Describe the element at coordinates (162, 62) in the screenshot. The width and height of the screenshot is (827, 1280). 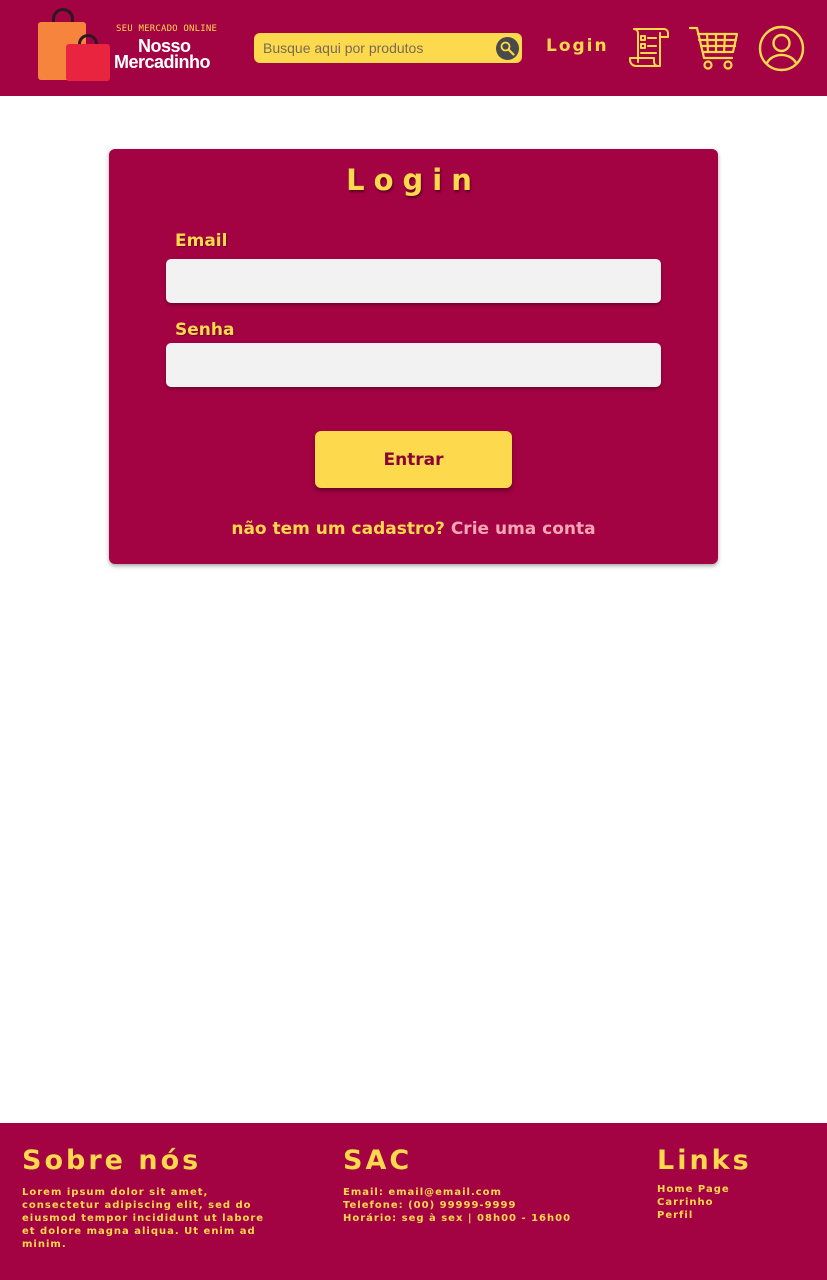
I see `brand-name-line2: Mercadinho` at that location.